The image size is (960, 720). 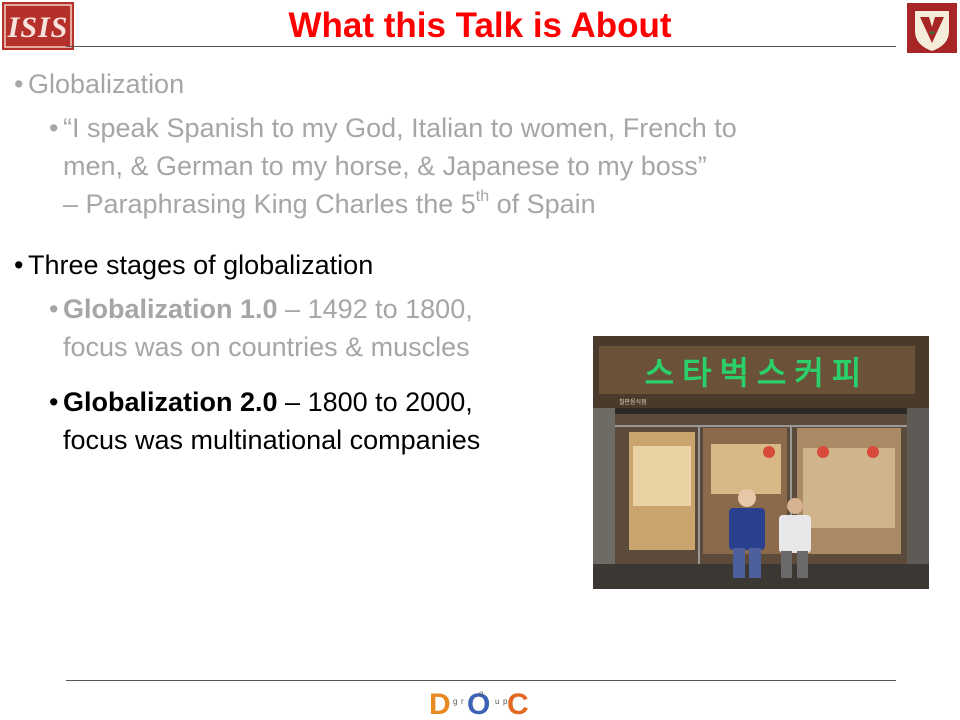 I want to click on bullet-text: 1800 to 2000,, so click(x=390, y=402).